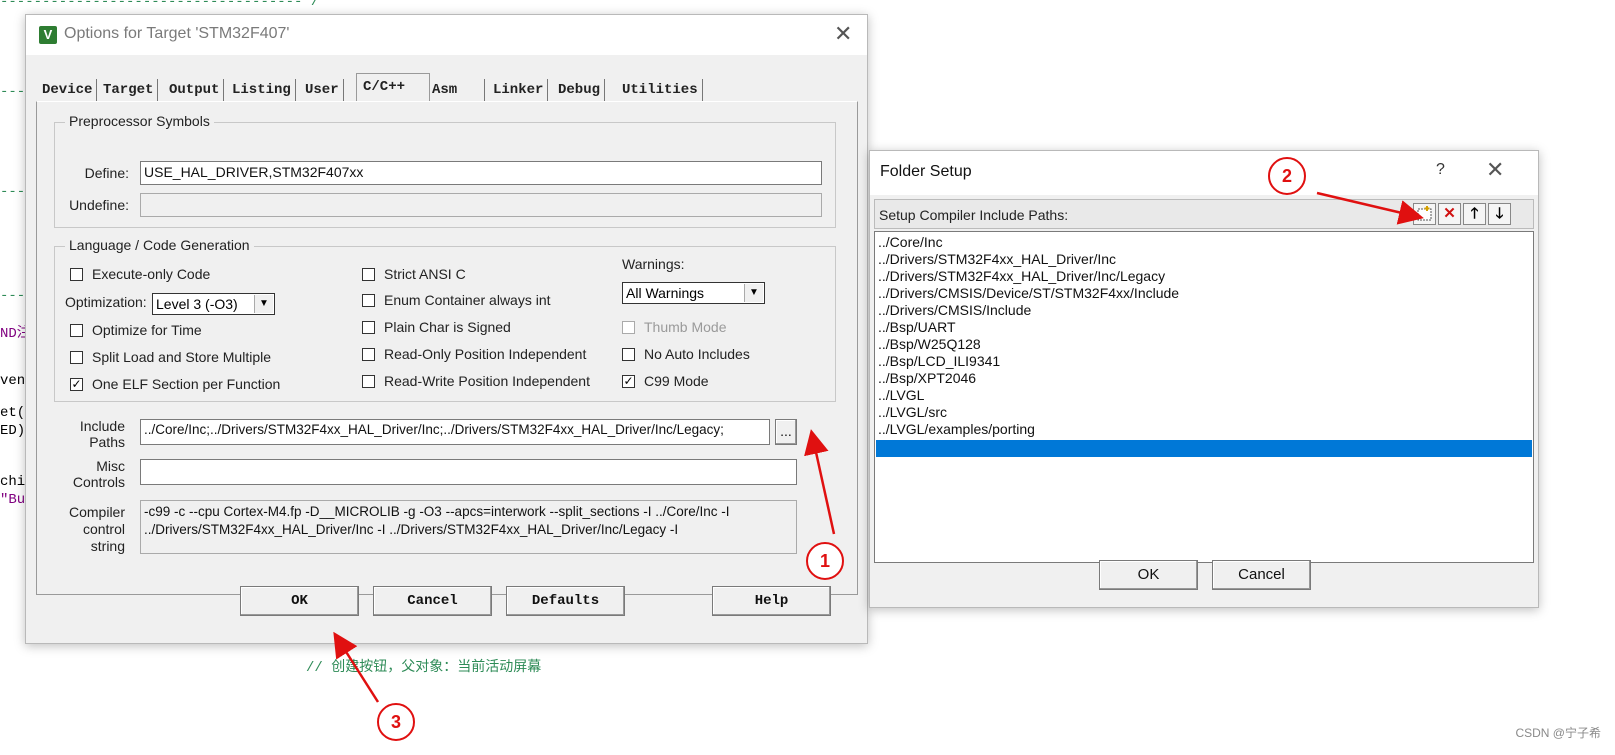 Image resolution: width=1615 pixels, height=755 pixels. Describe the element at coordinates (825, 561) in the screenshot. I see `annotation-marker-1: 1` at that location.